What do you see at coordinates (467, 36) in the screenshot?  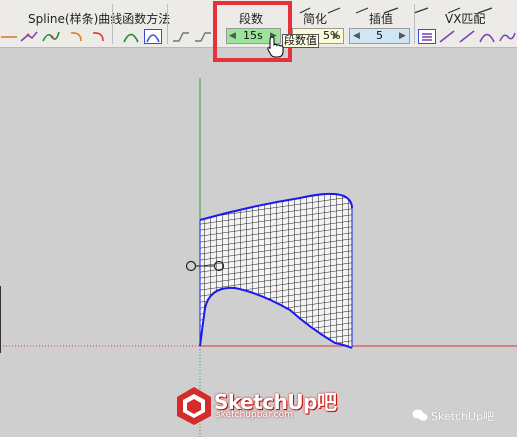 I see `vx-match-line2-icon` at bounding box center [467, 36].